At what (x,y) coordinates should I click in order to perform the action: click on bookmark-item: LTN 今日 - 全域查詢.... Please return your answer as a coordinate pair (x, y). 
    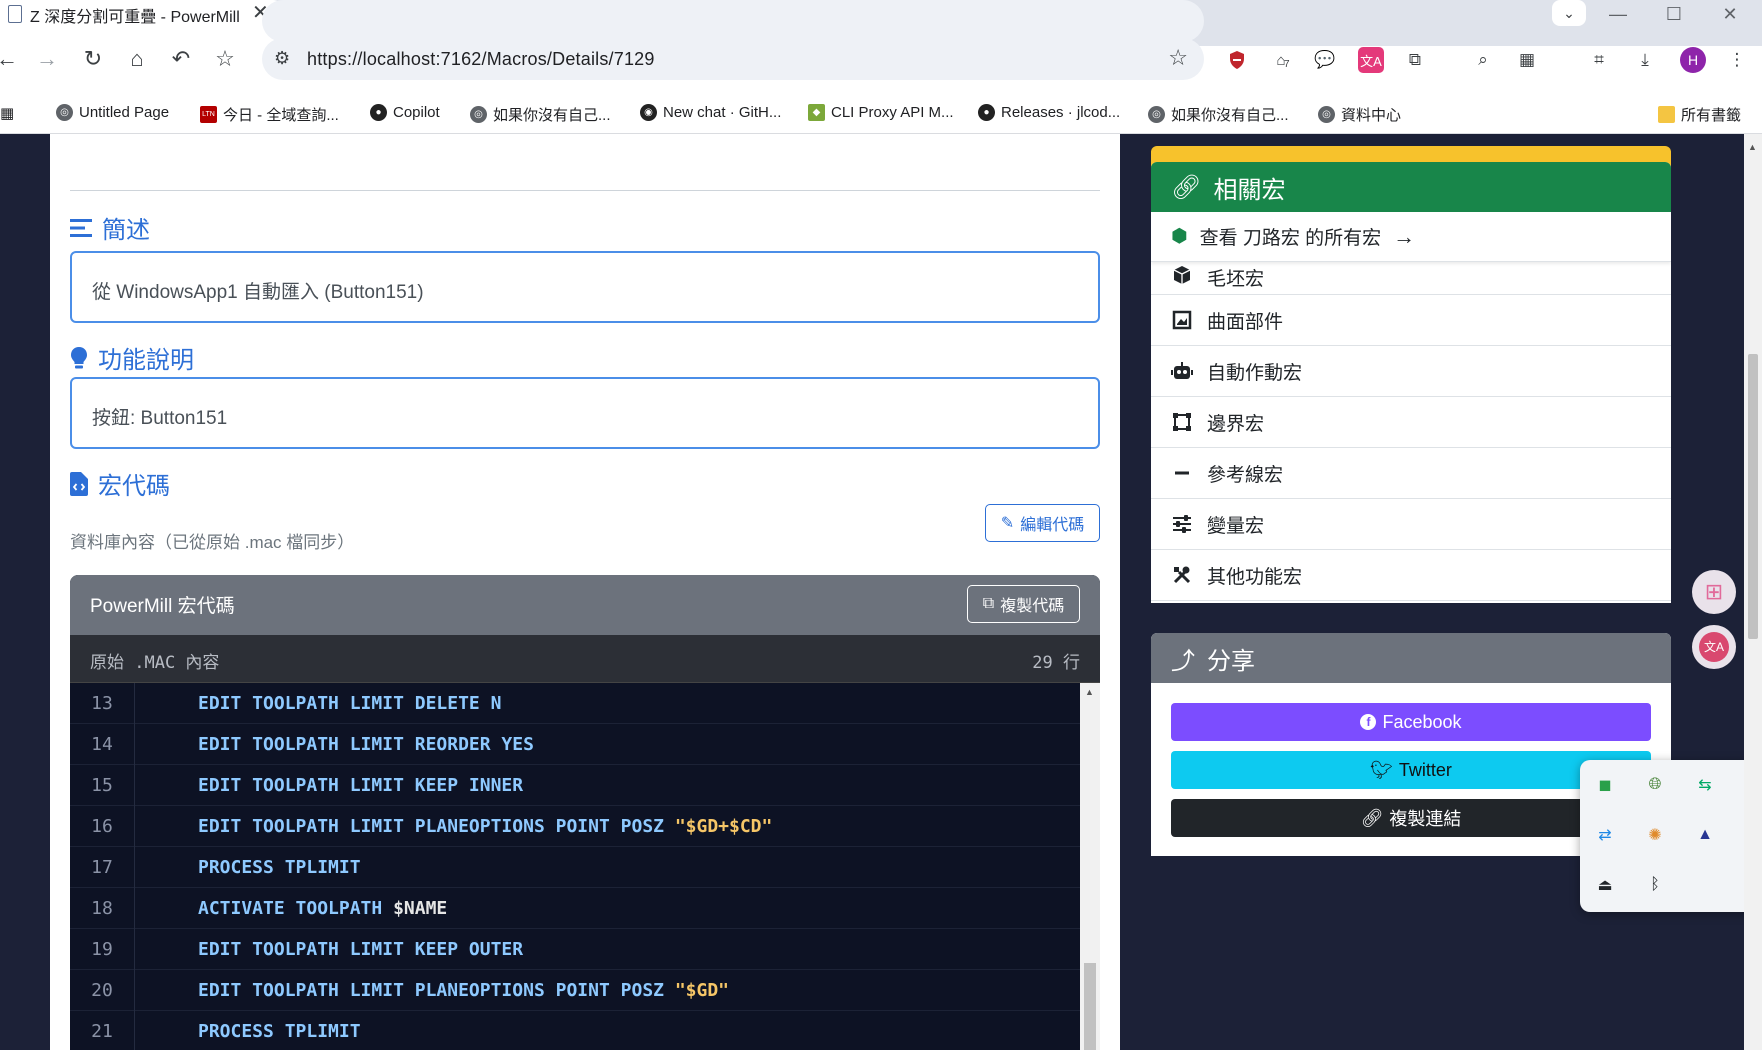
    Looking at the image, I should click on (269, 114).